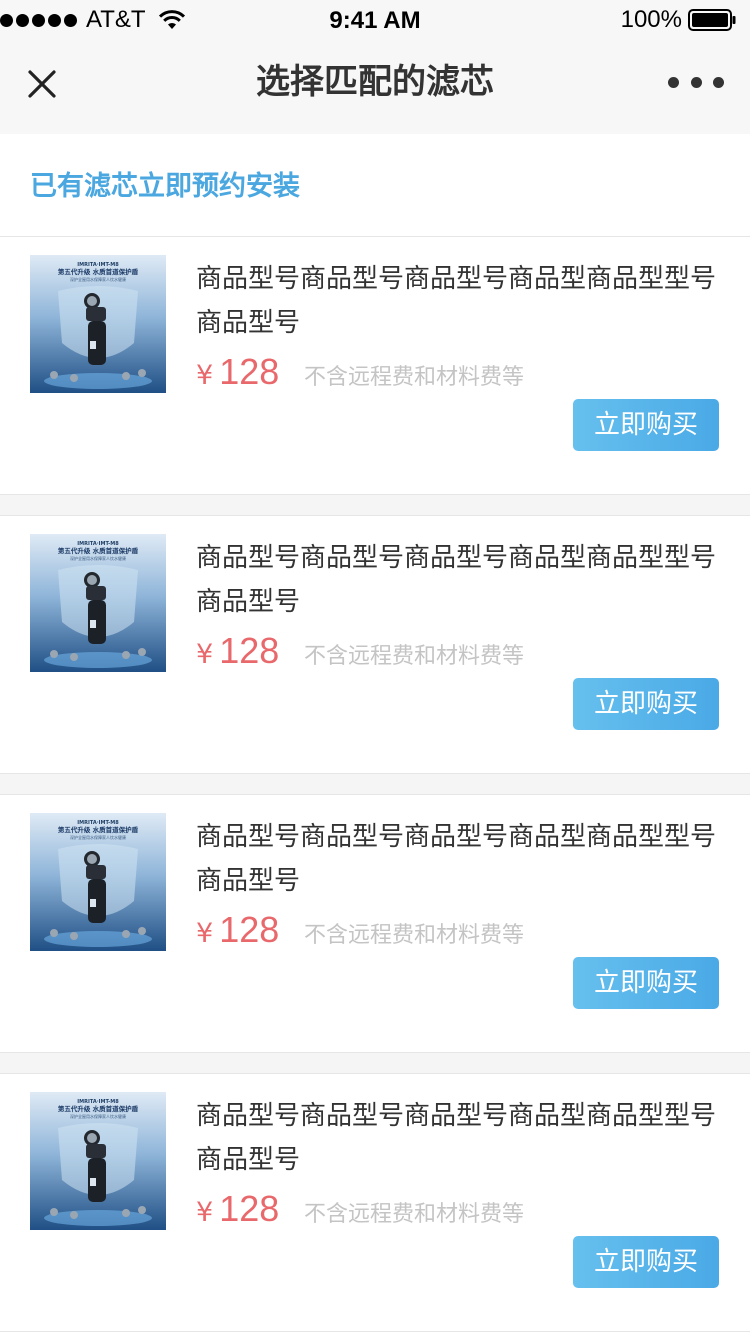 This screenshot has height=1334, width=750. What do you see at coordinates (165, 183) in the screenshot?
I see `book-installation-link: 已有滤芯立即预约安装` at bounding box center [165, 183].